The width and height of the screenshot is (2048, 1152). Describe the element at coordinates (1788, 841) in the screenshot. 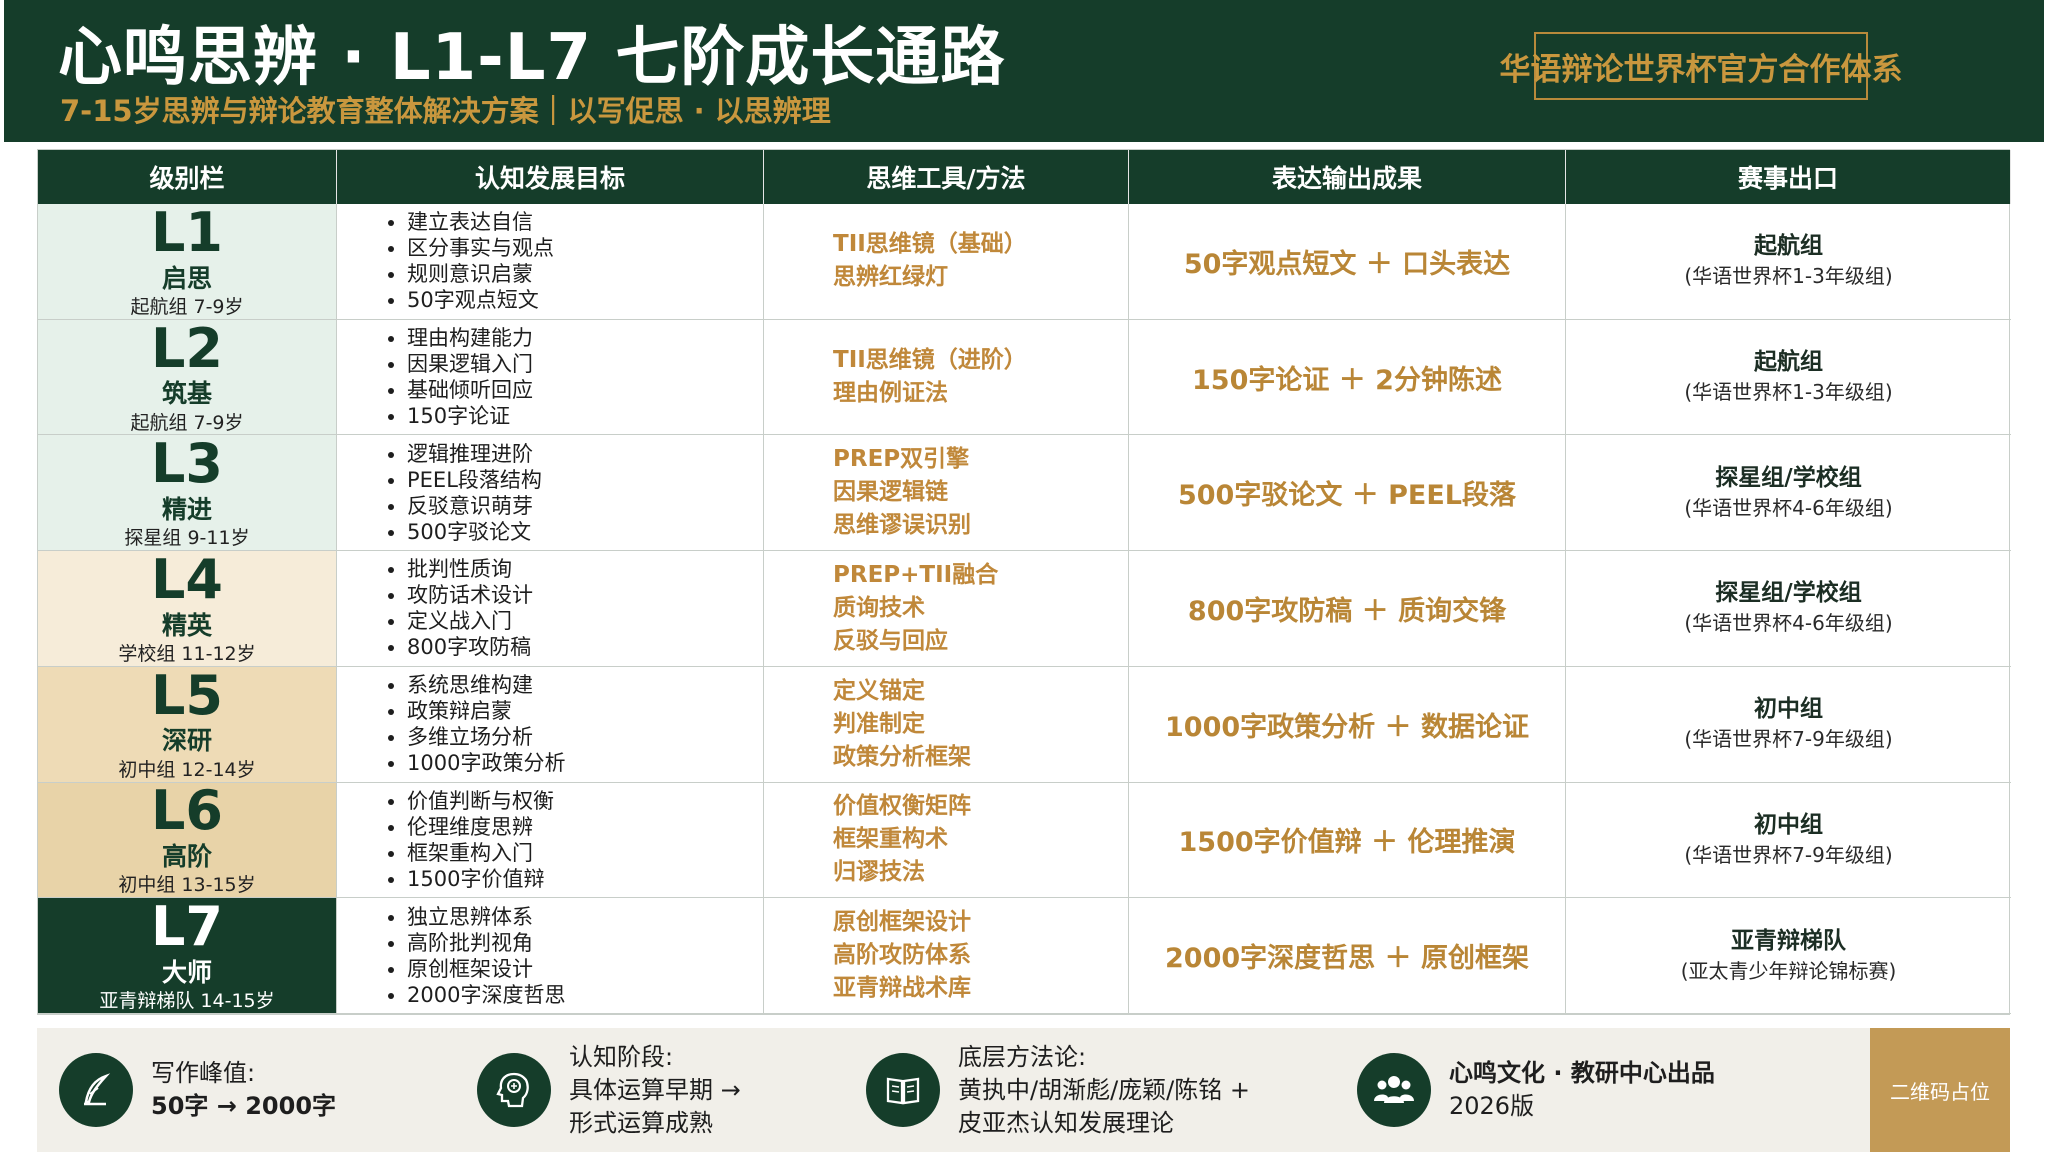

I see `competition-exit-cell: 初中组 (华语世界杯7-9年级组)` at that location.